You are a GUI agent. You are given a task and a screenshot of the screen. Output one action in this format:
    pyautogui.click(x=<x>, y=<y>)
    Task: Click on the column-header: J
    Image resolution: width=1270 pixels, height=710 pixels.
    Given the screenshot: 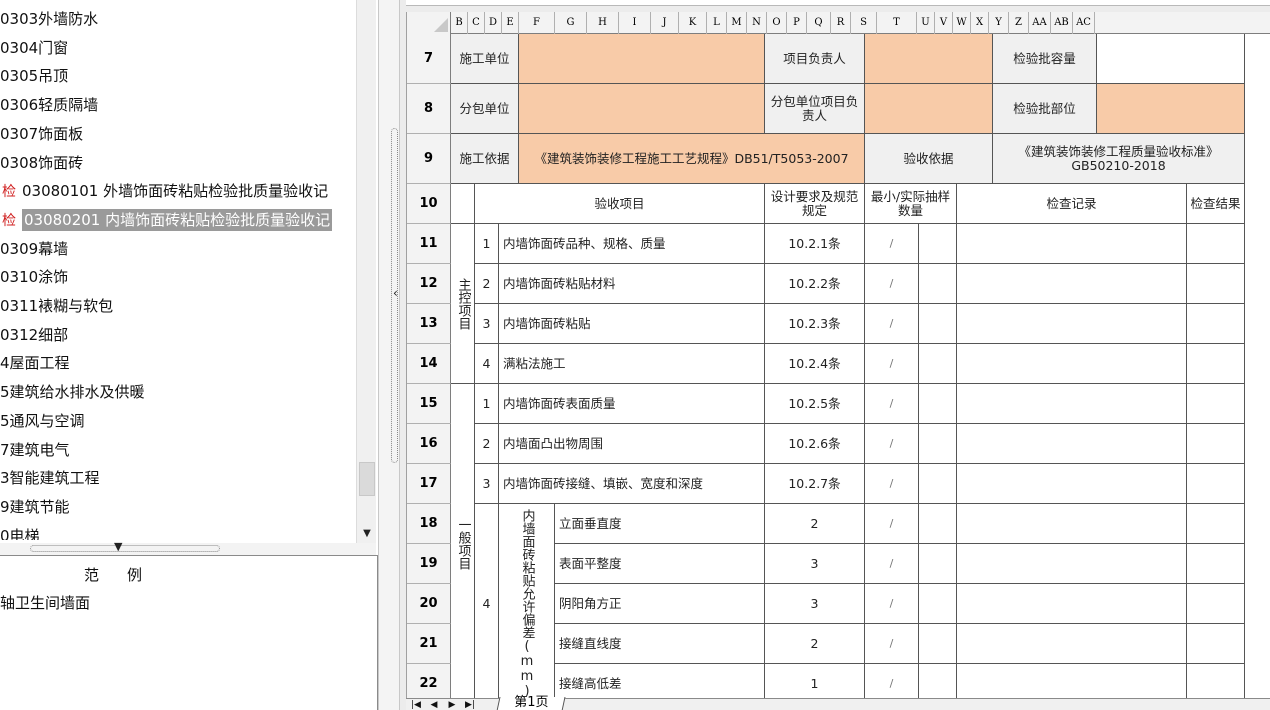 What is the action you would take?
    pyautogui.click(x=665, y=23)
    